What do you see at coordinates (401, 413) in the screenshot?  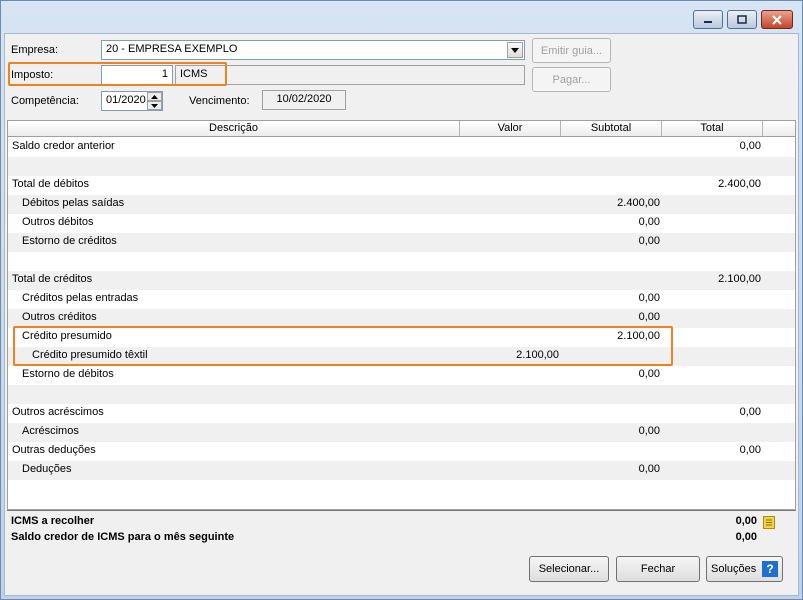 I see `table-row: Outros acréscimos 0,00` at bounding box center [401, 413].